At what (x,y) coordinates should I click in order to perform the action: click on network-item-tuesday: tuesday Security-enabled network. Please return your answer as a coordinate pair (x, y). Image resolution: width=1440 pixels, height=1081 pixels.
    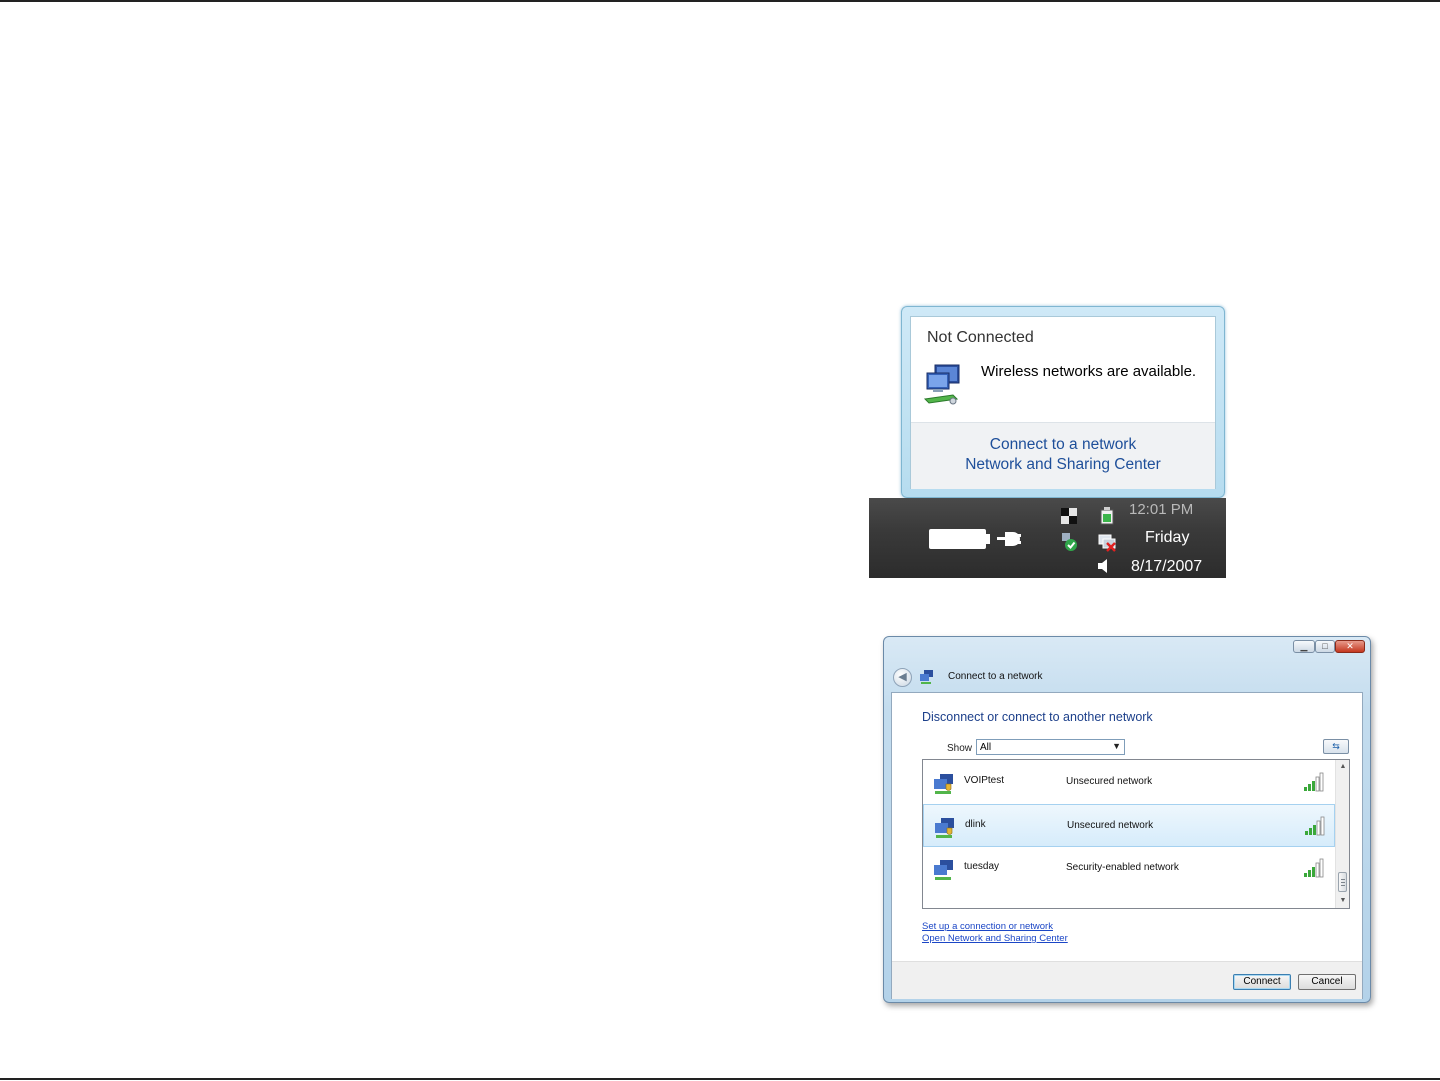
    Looking at the image, I should click on (1129, 868).